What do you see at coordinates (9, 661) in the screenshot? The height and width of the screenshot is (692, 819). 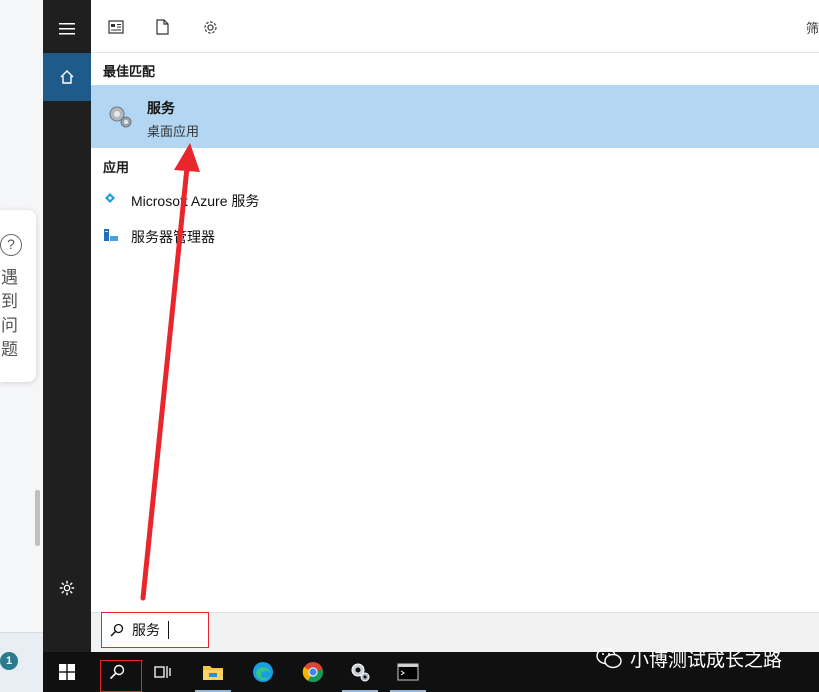 I see `notification-badge: 1` at bounding box center [9, 661].